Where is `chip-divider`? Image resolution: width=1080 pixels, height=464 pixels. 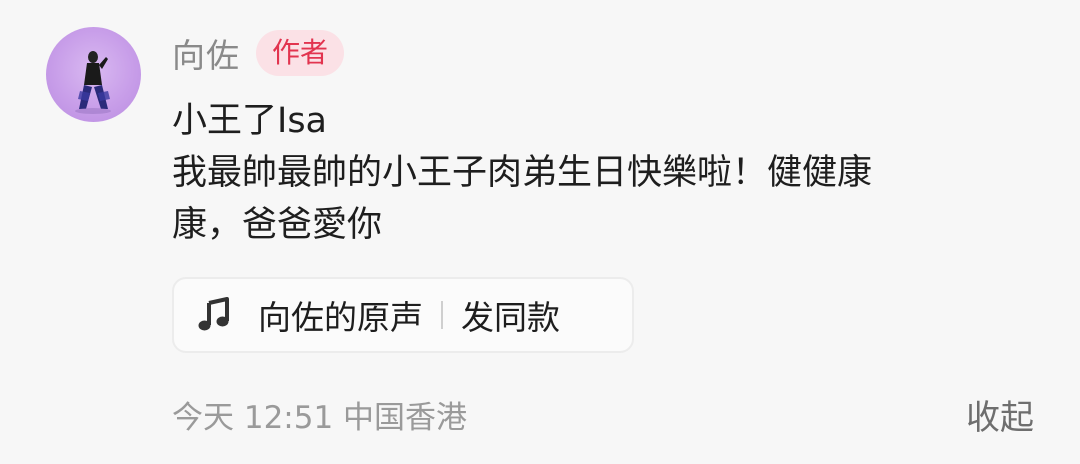
chip-divider is located at coordinates (442, 315).